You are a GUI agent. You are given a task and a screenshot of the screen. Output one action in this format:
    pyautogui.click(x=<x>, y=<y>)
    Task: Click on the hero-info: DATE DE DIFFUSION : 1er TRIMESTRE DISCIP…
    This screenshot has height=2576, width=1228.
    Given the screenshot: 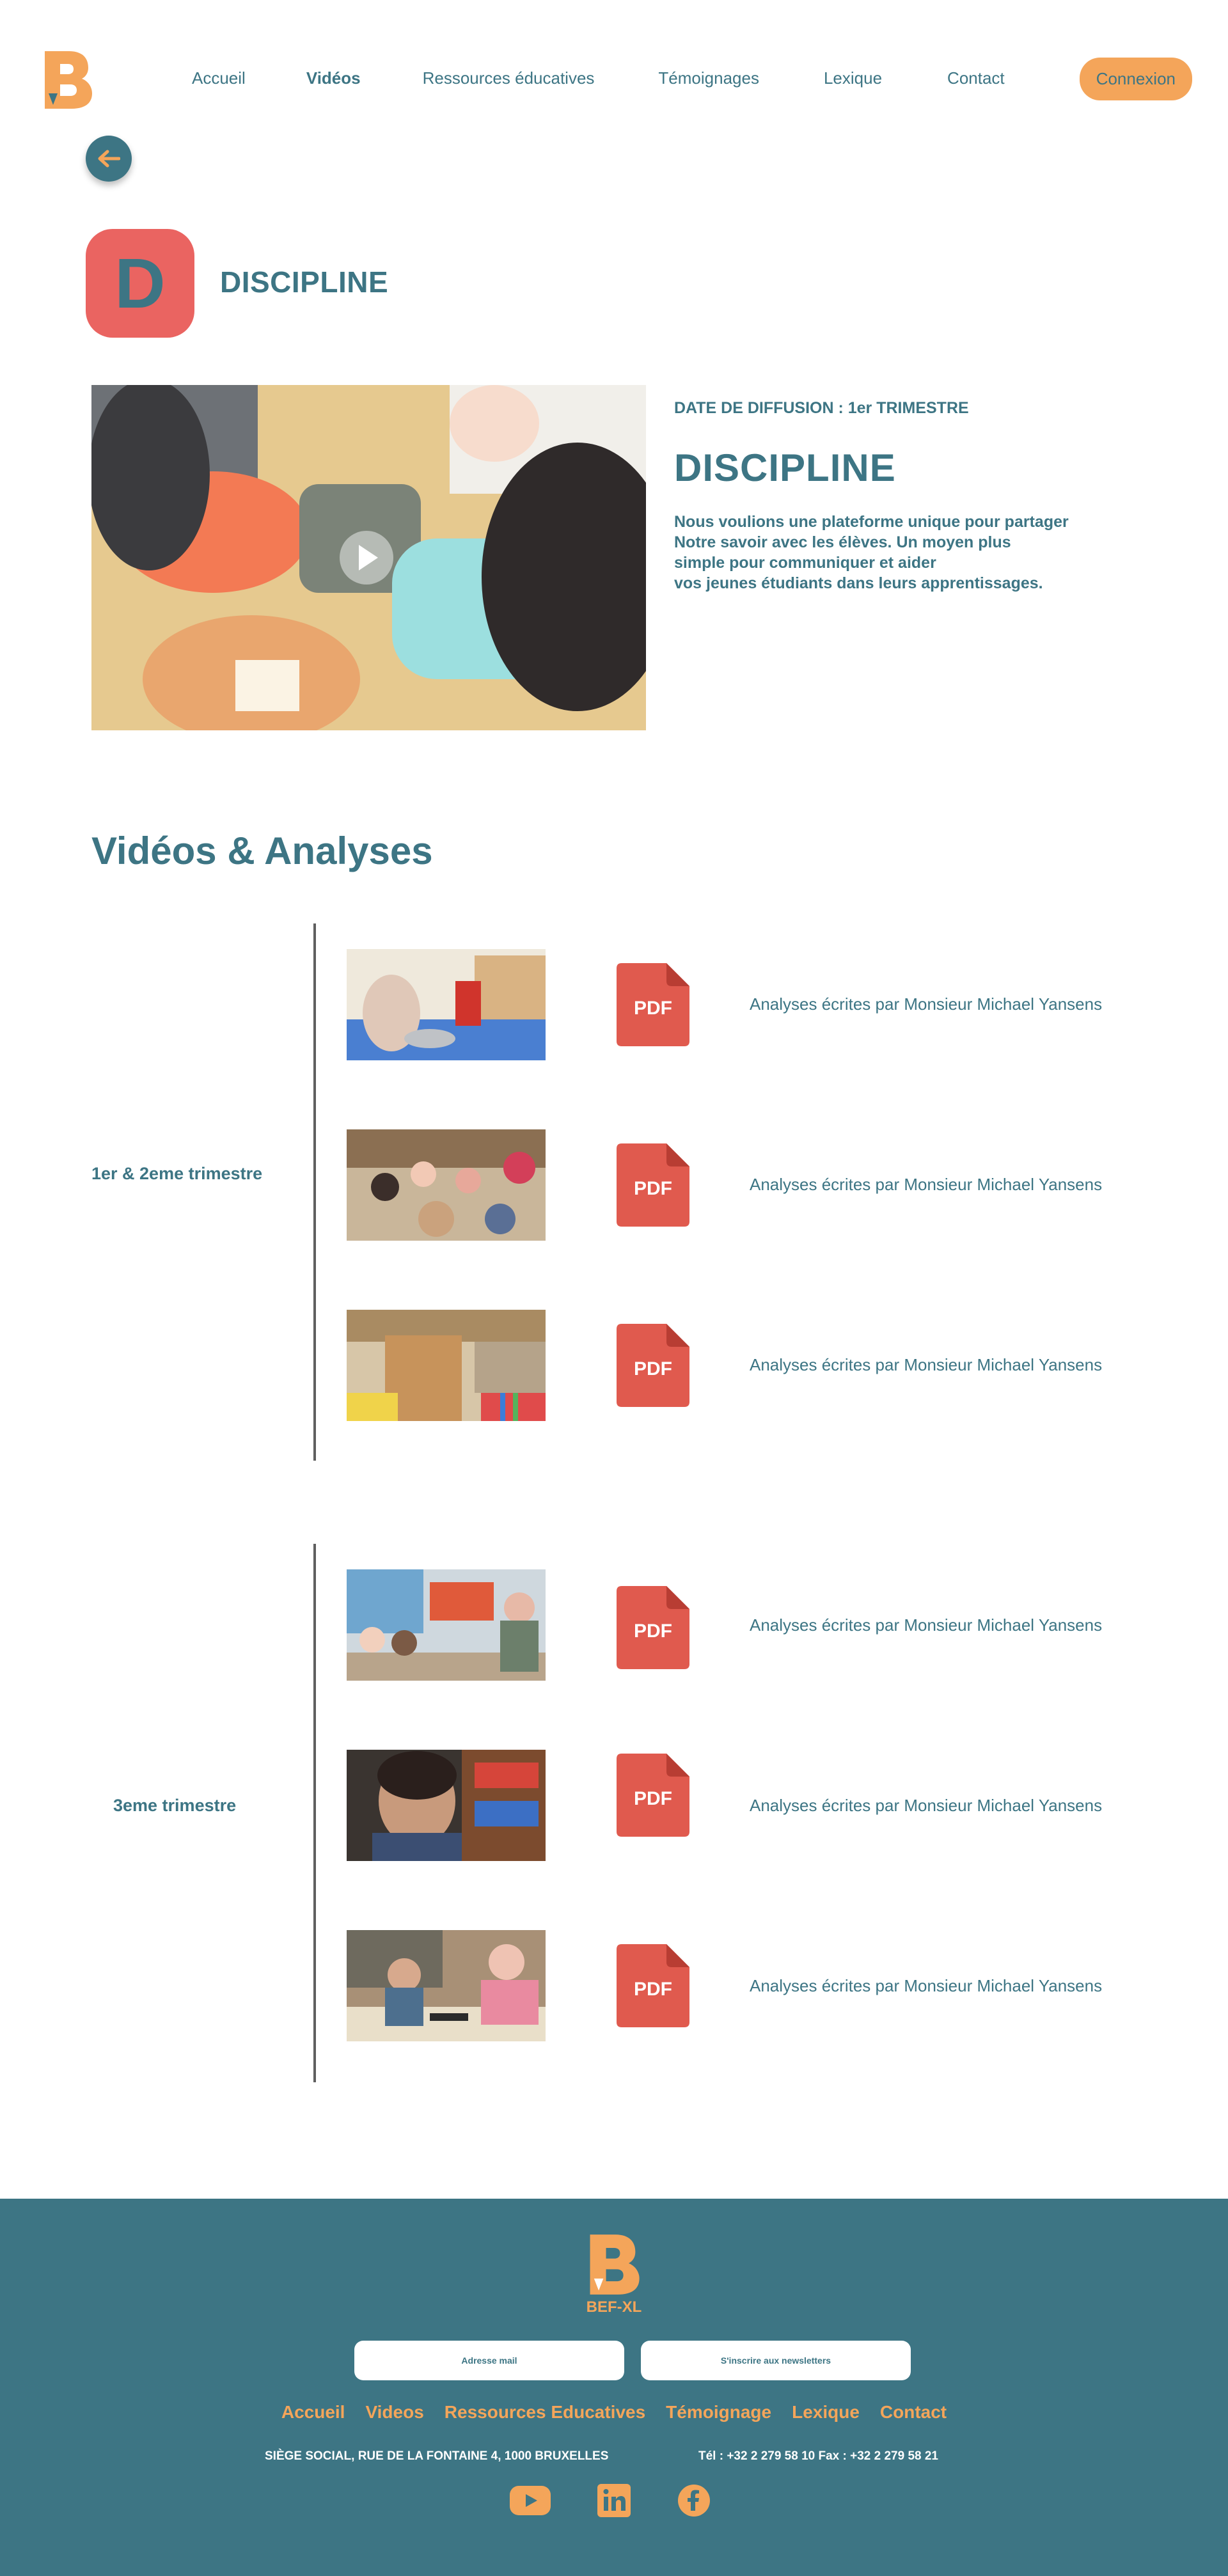 What is the action you would take?
    pyautogui.click(x=904, y=496)
    